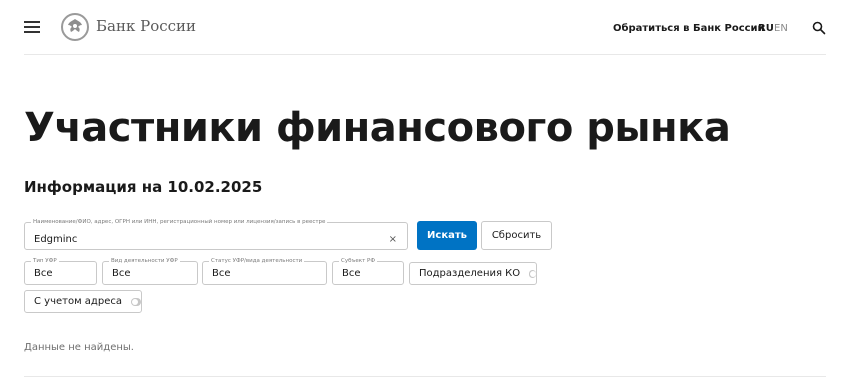 This screenshot has height=385, width=850. Describe the element at coordinates (146, 26) in the screenshot. I see `bank-logo-text: Банк России` at that location.